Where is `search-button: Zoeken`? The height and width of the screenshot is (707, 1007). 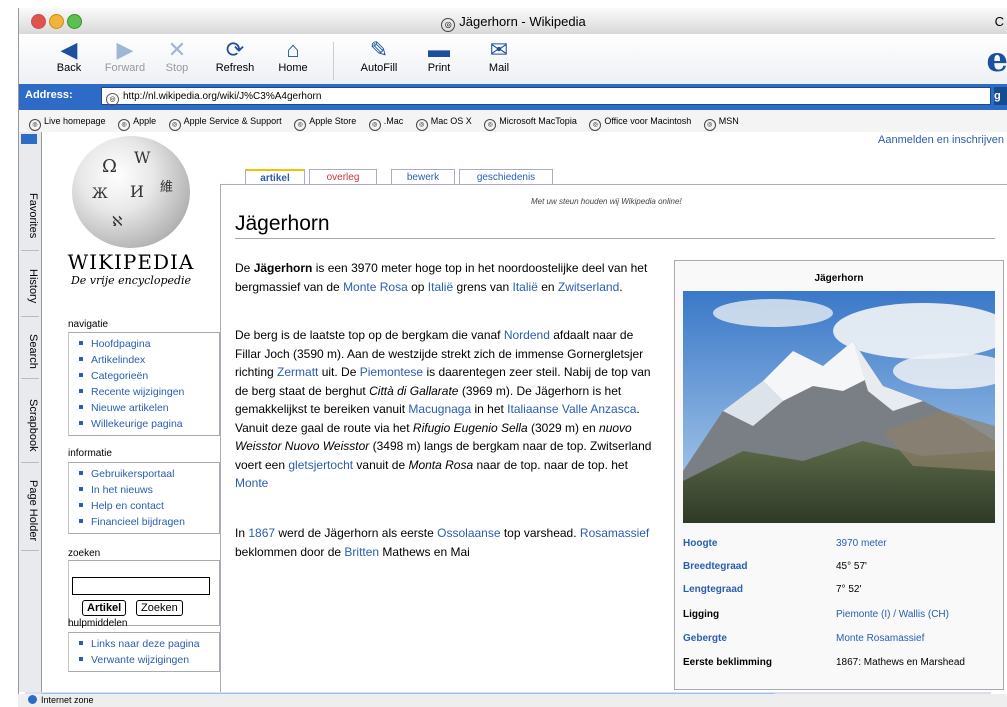 search-button: Zoeken is located at coordinates (159, 608).